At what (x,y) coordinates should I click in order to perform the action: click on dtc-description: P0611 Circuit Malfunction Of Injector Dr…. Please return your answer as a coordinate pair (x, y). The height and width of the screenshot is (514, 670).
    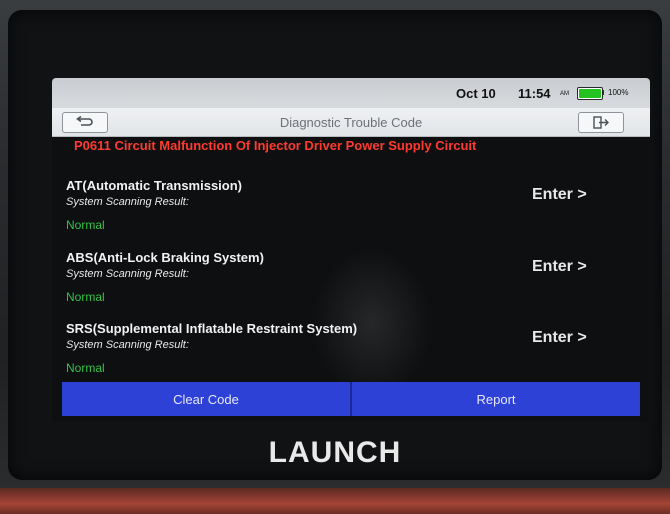
    Looking at the image, I should click on (275, 145).